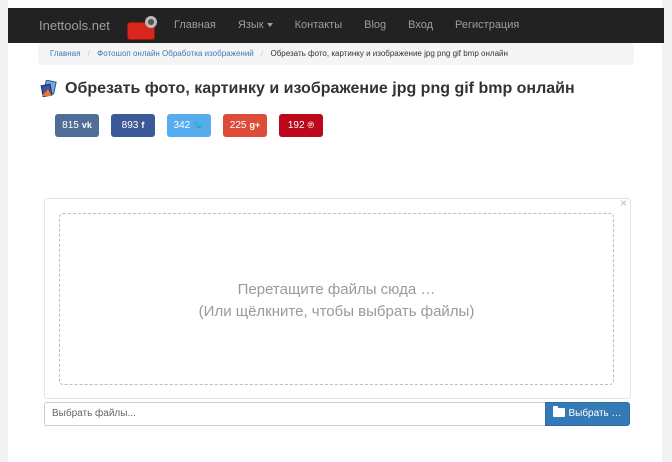  I want to click on nav-item-label: Вход, so click(421, 25).